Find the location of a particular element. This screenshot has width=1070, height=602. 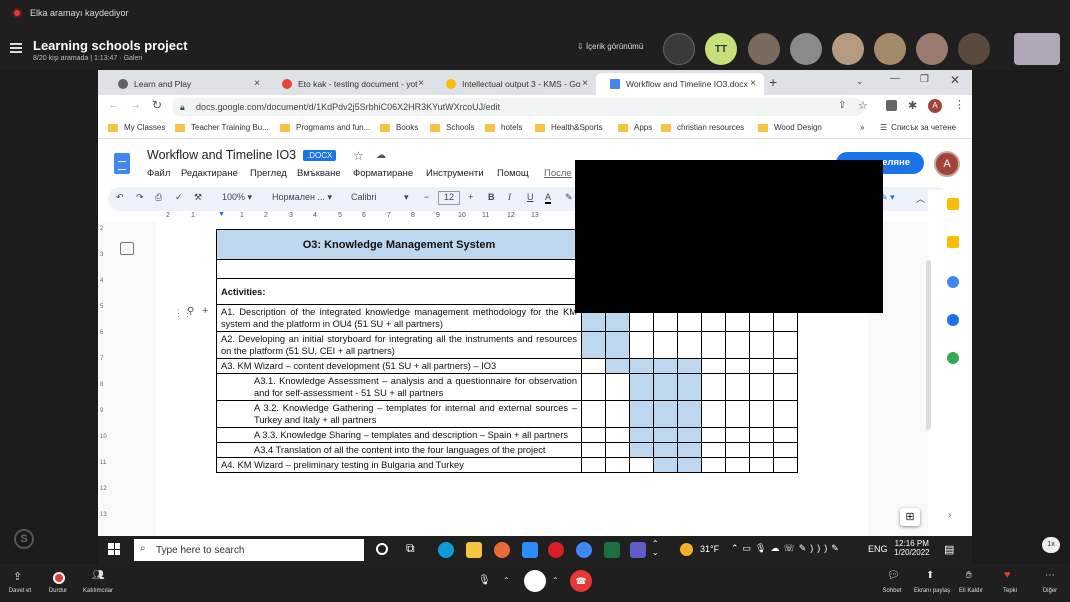

invite-label: Davet et is located at coordinates (20, 591).